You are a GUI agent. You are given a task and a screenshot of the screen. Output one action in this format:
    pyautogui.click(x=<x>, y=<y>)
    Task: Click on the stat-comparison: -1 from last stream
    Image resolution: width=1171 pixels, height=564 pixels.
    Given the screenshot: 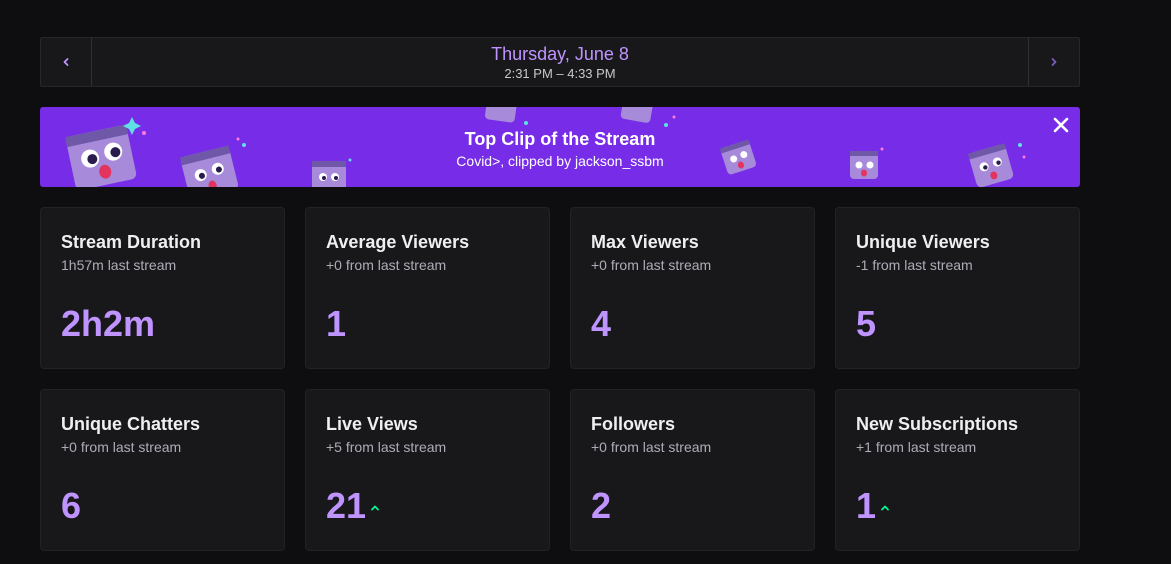 What is the action you would take?
    pyautogui.click(x=914, y=265)
    